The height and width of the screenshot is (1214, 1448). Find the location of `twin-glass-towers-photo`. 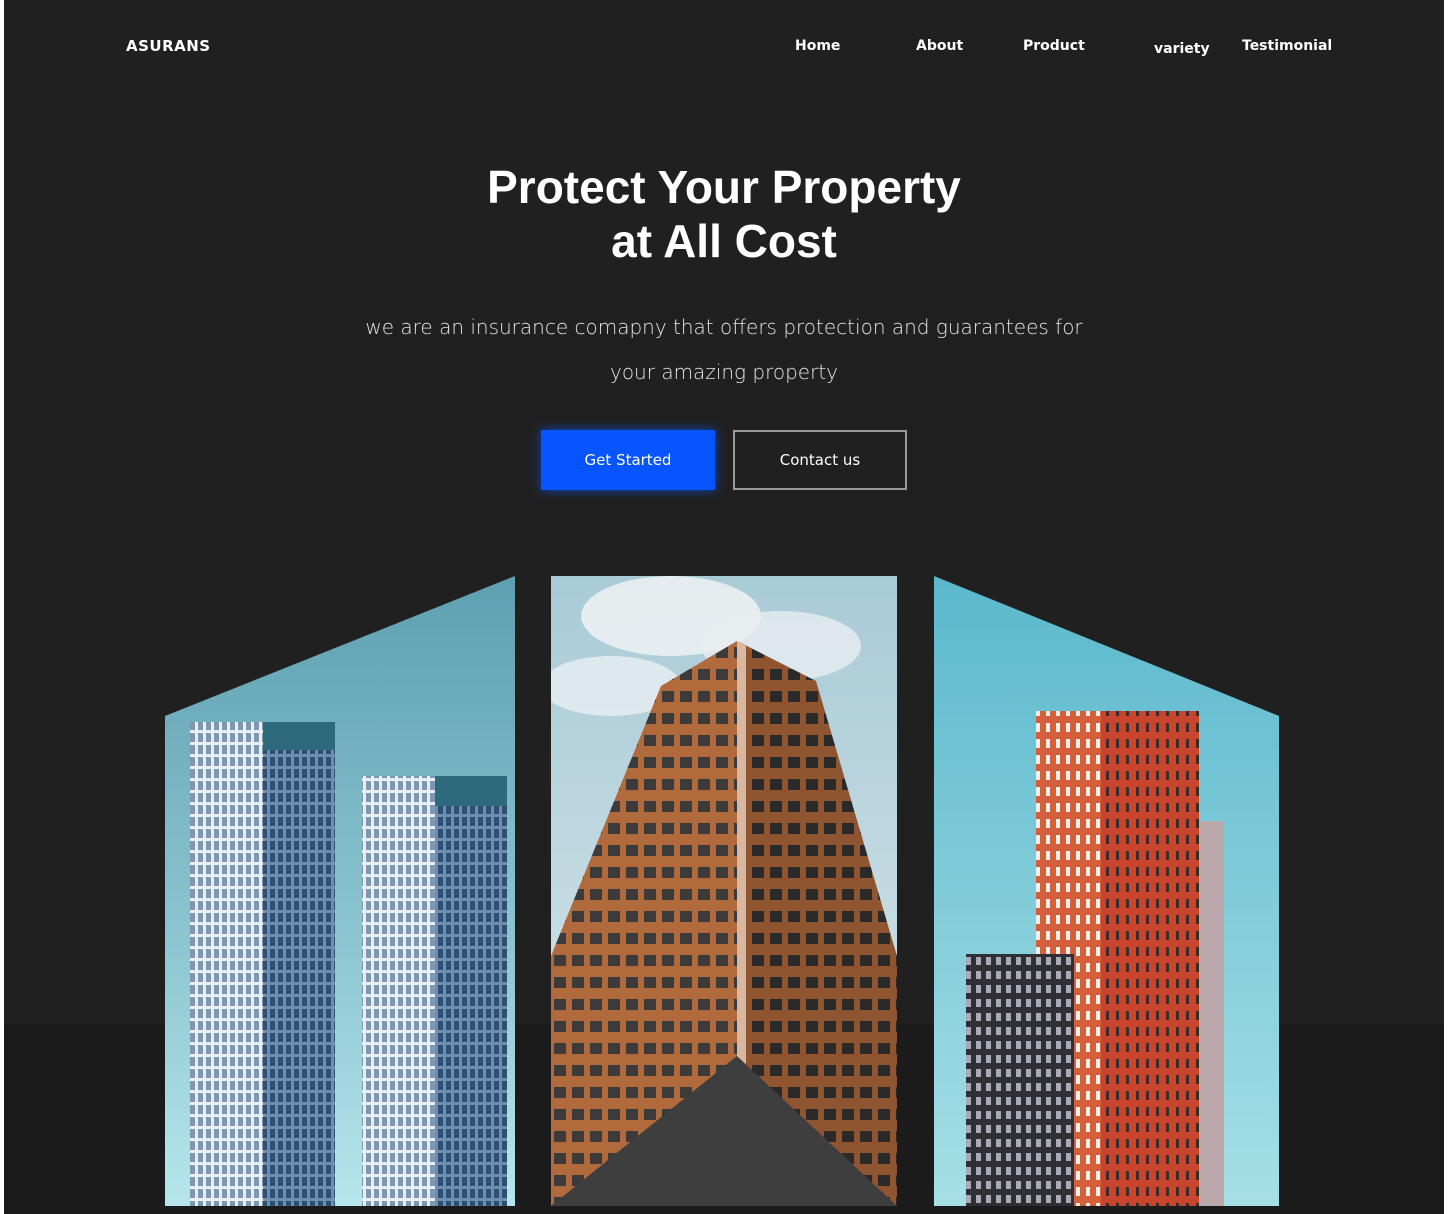

twin-glass-towers-photo is located at coordinates (340, 891).